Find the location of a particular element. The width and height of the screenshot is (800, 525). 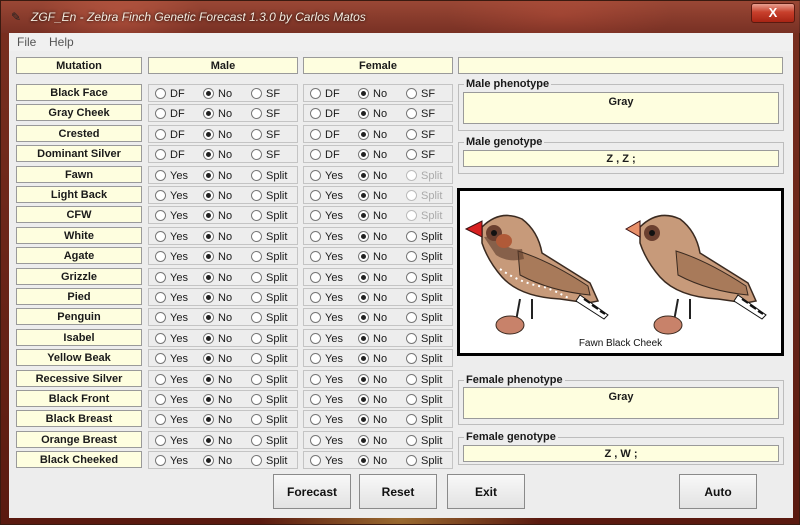

male-dominant-silver-option-no: No is located at coordinates (217, 154).